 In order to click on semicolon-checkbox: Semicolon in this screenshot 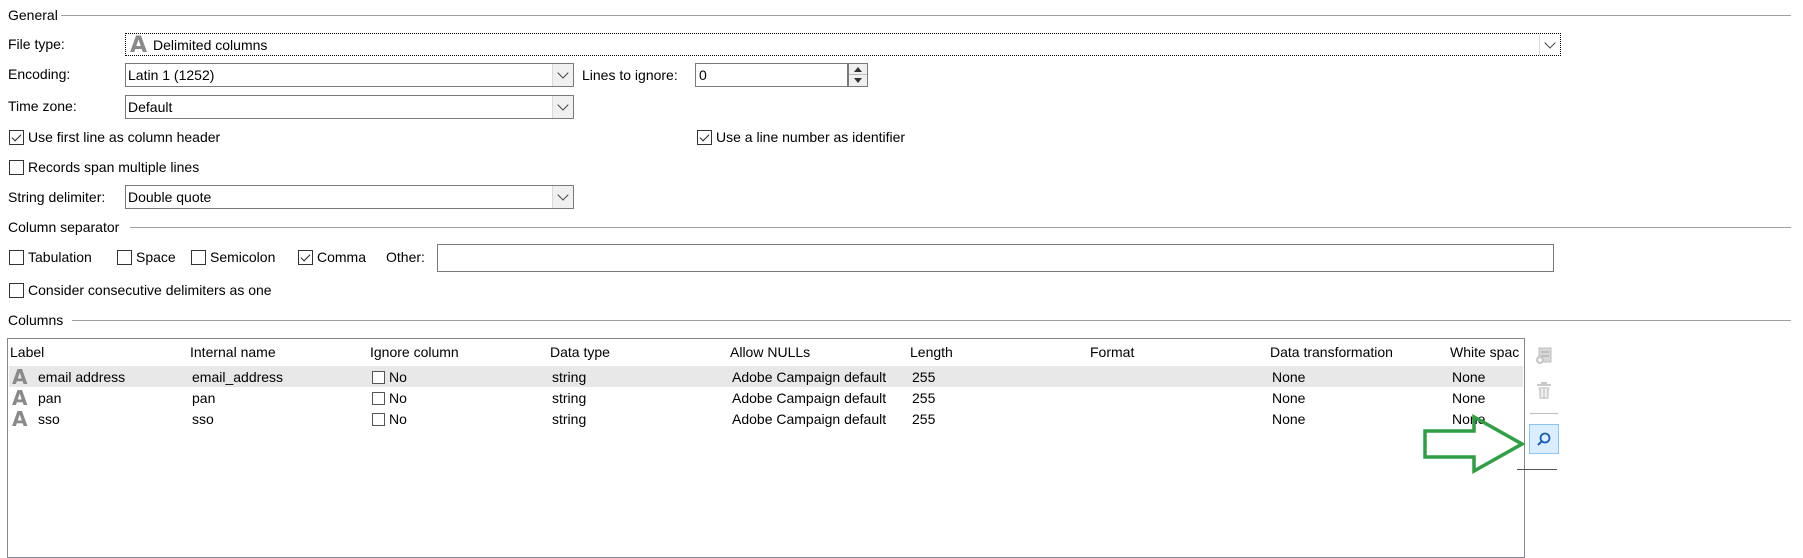, I will do `click(233, 257)`.